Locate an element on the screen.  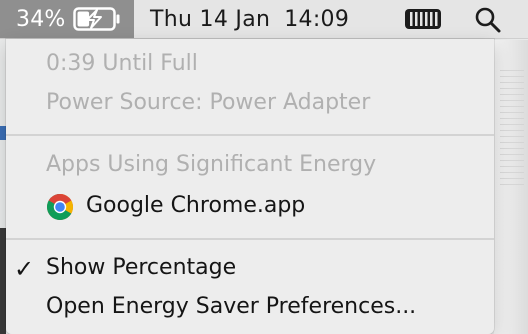
background-window-lines is located at coordinates (512, 130).